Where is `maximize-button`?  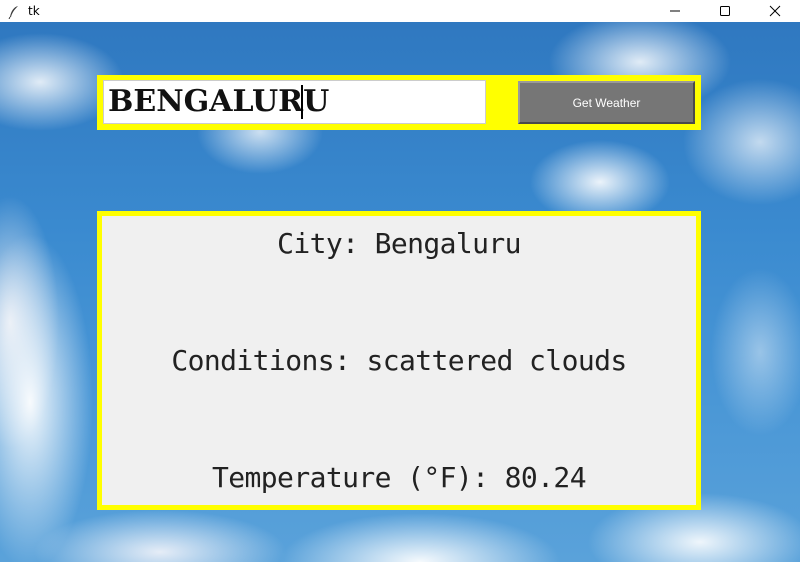
maximize-button is located at coordinates (725, 11).